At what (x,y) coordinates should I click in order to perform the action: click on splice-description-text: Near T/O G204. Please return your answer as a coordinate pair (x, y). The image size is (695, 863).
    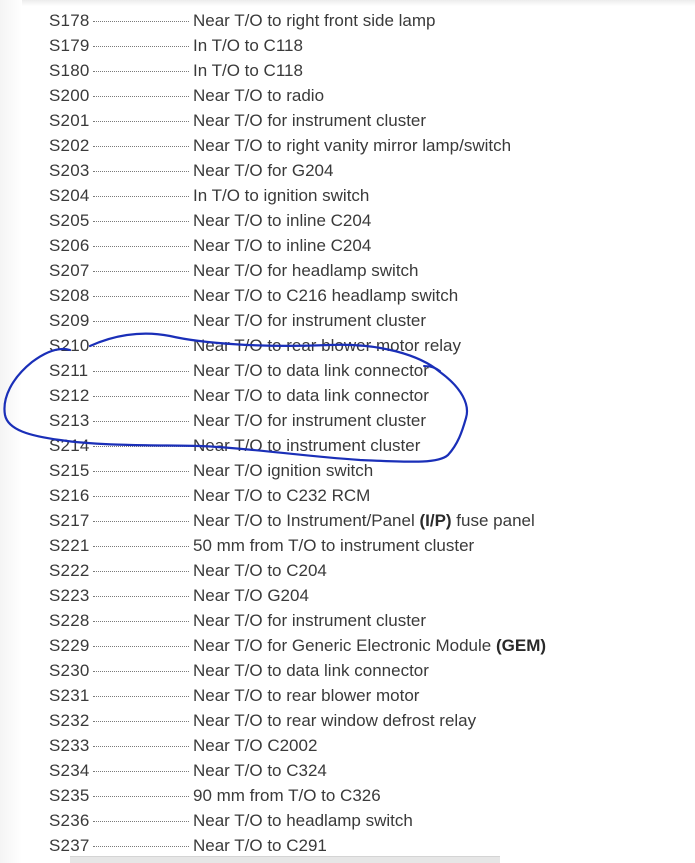
    Looking at the image, I should click on (251, 595).